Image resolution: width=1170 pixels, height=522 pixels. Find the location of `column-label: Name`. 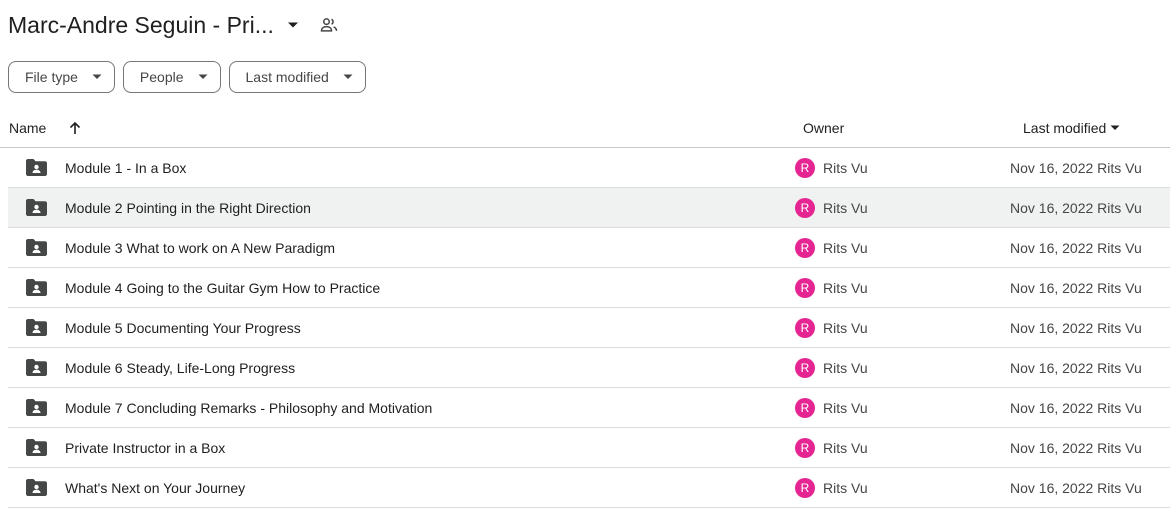

column-label: Name is located at coordinates (28, 127).